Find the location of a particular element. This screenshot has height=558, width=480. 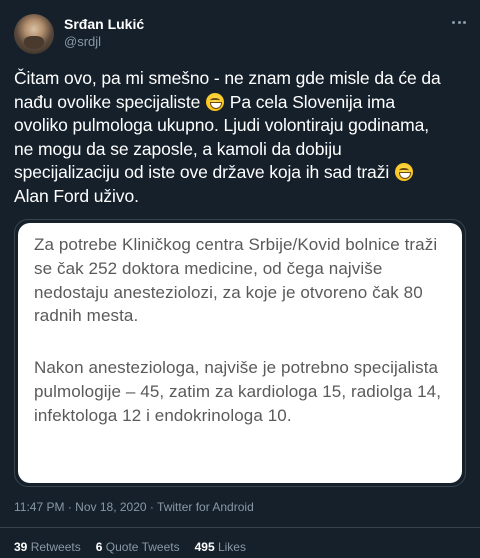

tweet-line: Pa cela Slovenija ima is located at coordinates (312, 101).